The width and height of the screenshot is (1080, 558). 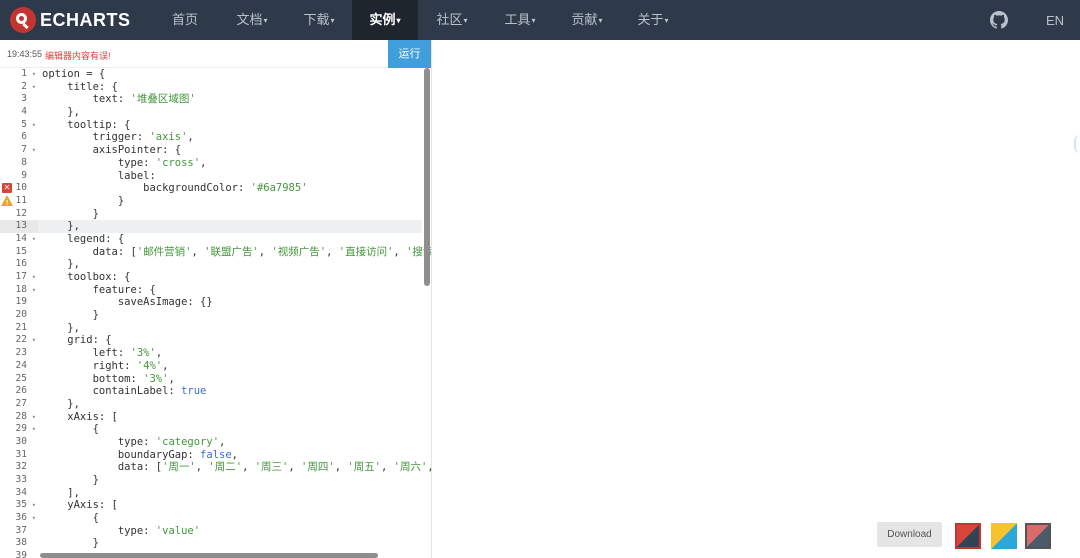 What do you see at coordinates (89, 365) in the screenshot?
I see `code-token: right:` at bounding box center [89, 365].